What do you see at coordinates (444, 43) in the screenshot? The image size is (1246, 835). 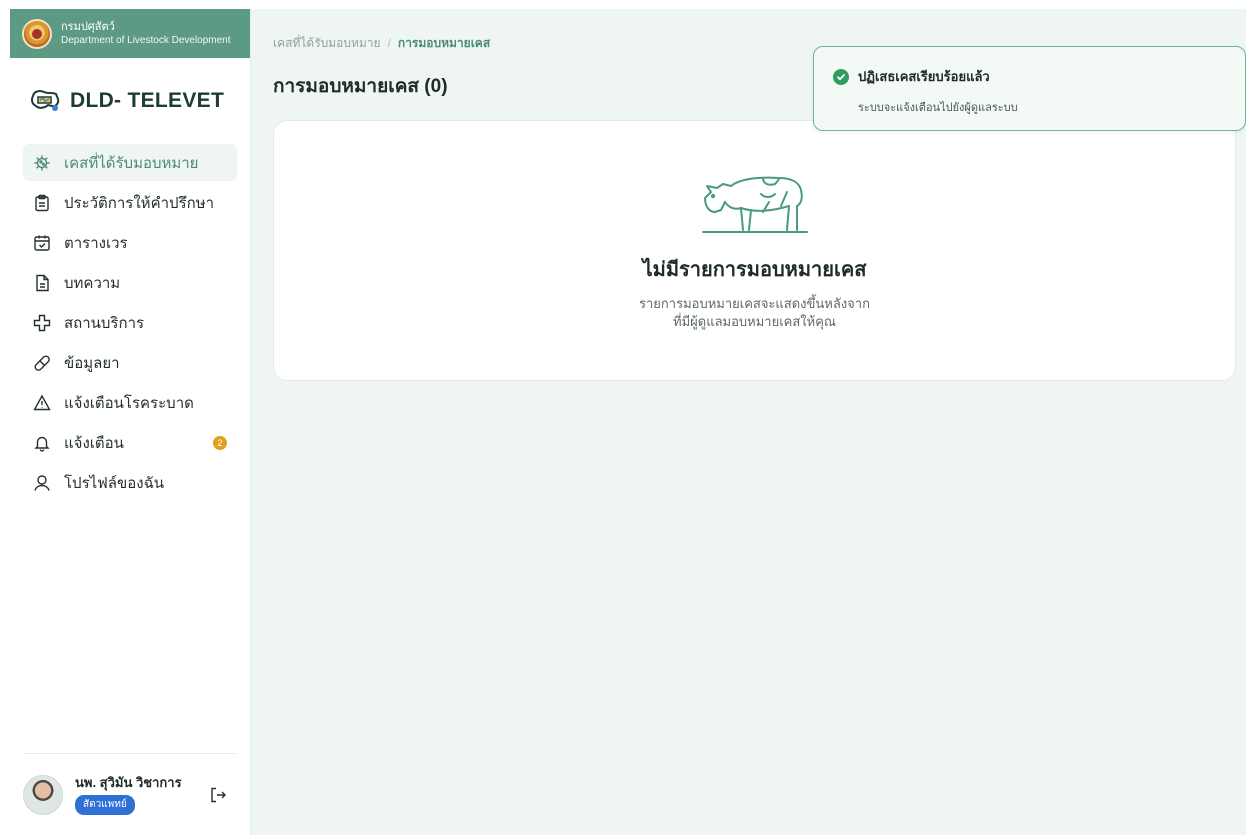 I see `breadcrumb-current: การมอบหมายเคส` at bounding box center [444, 43].